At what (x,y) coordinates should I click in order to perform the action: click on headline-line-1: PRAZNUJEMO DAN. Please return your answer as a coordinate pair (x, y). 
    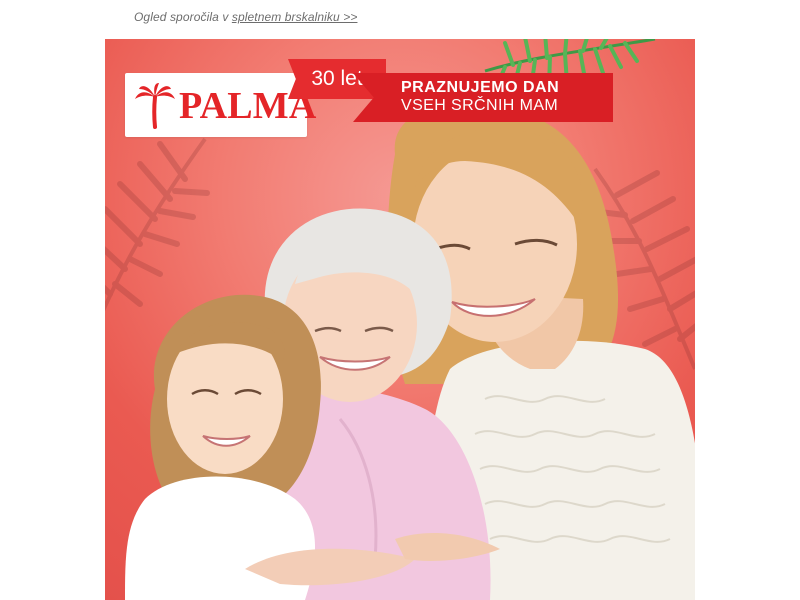
    Looking at the image, I should click on (480, 87).